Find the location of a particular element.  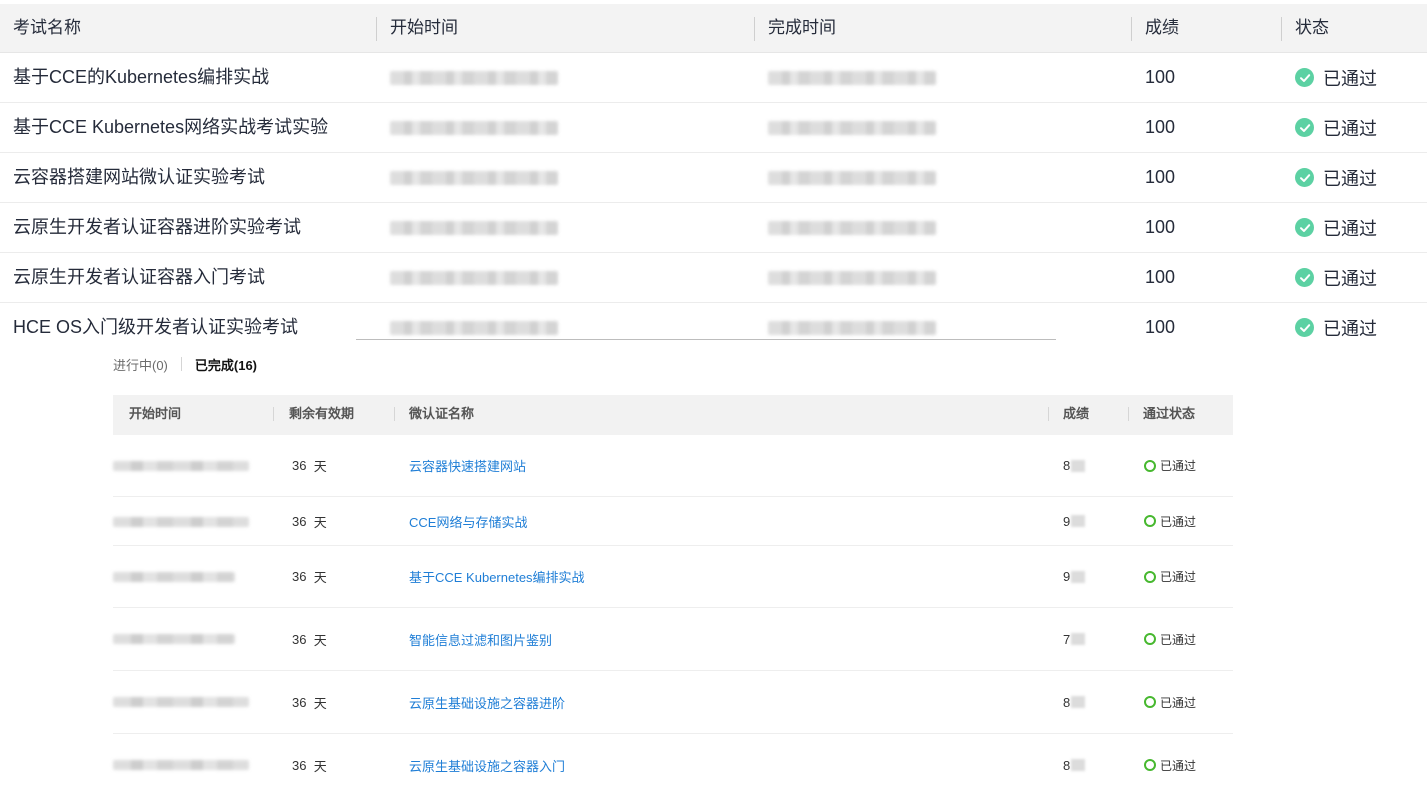

tab-bar: 进行中(0) 已完成(16) is located at coordinates (185, 364).